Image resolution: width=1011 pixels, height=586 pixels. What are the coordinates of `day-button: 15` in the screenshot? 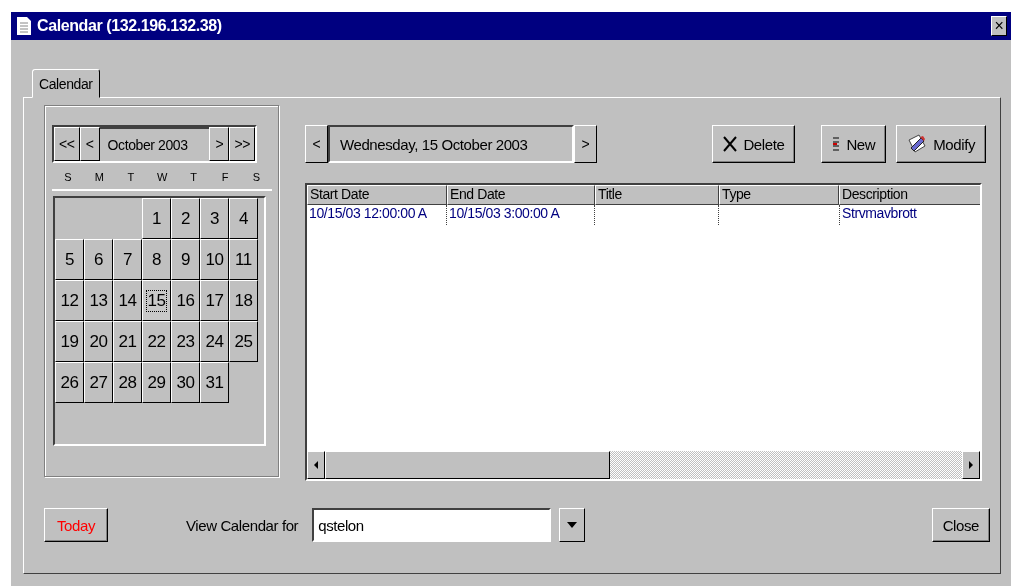 It's located at (156, 300).